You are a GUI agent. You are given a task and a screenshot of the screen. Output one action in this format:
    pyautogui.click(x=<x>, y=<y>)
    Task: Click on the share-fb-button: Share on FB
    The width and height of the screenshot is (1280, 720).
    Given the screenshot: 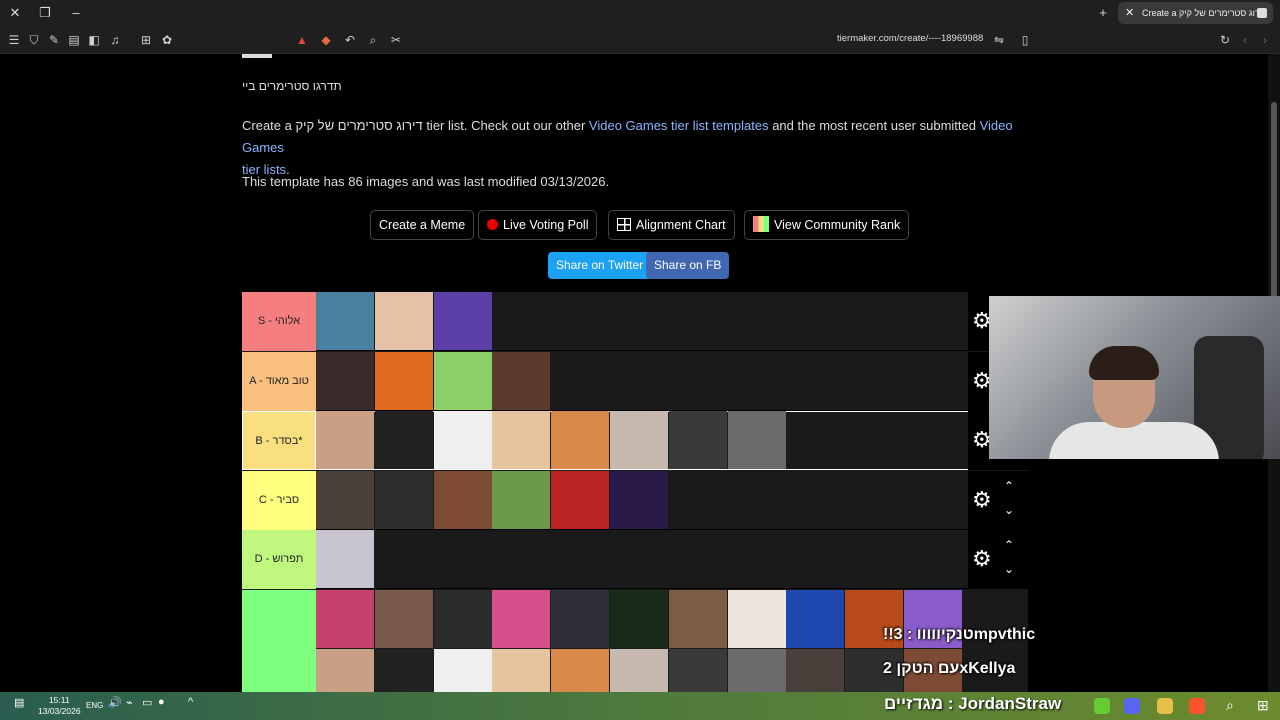 What is the action you would take?
    pyautogui.click(x=688, y=265)
    